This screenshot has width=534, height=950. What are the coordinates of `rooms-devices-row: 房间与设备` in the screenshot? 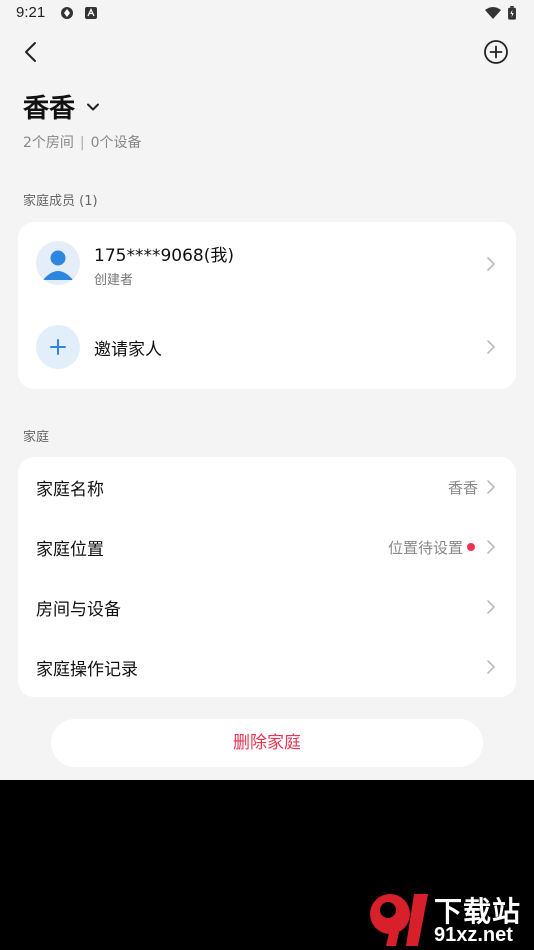 It's located at (267, 607).